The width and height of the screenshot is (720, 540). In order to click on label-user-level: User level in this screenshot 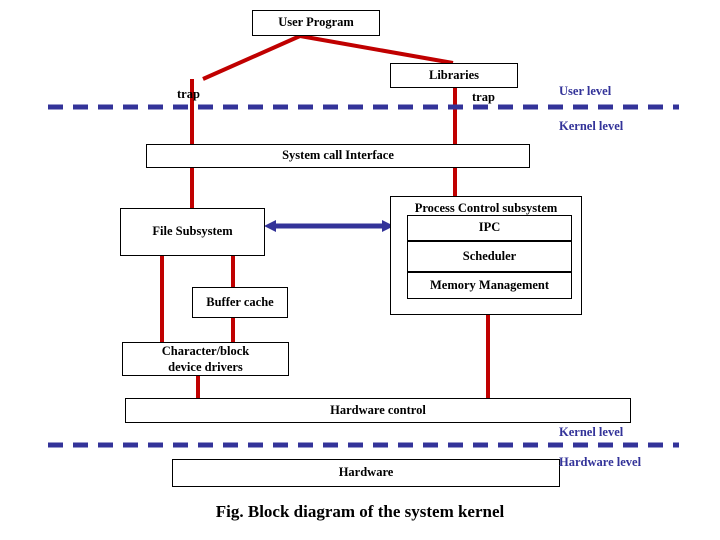, I will do `click(585, 91)`.